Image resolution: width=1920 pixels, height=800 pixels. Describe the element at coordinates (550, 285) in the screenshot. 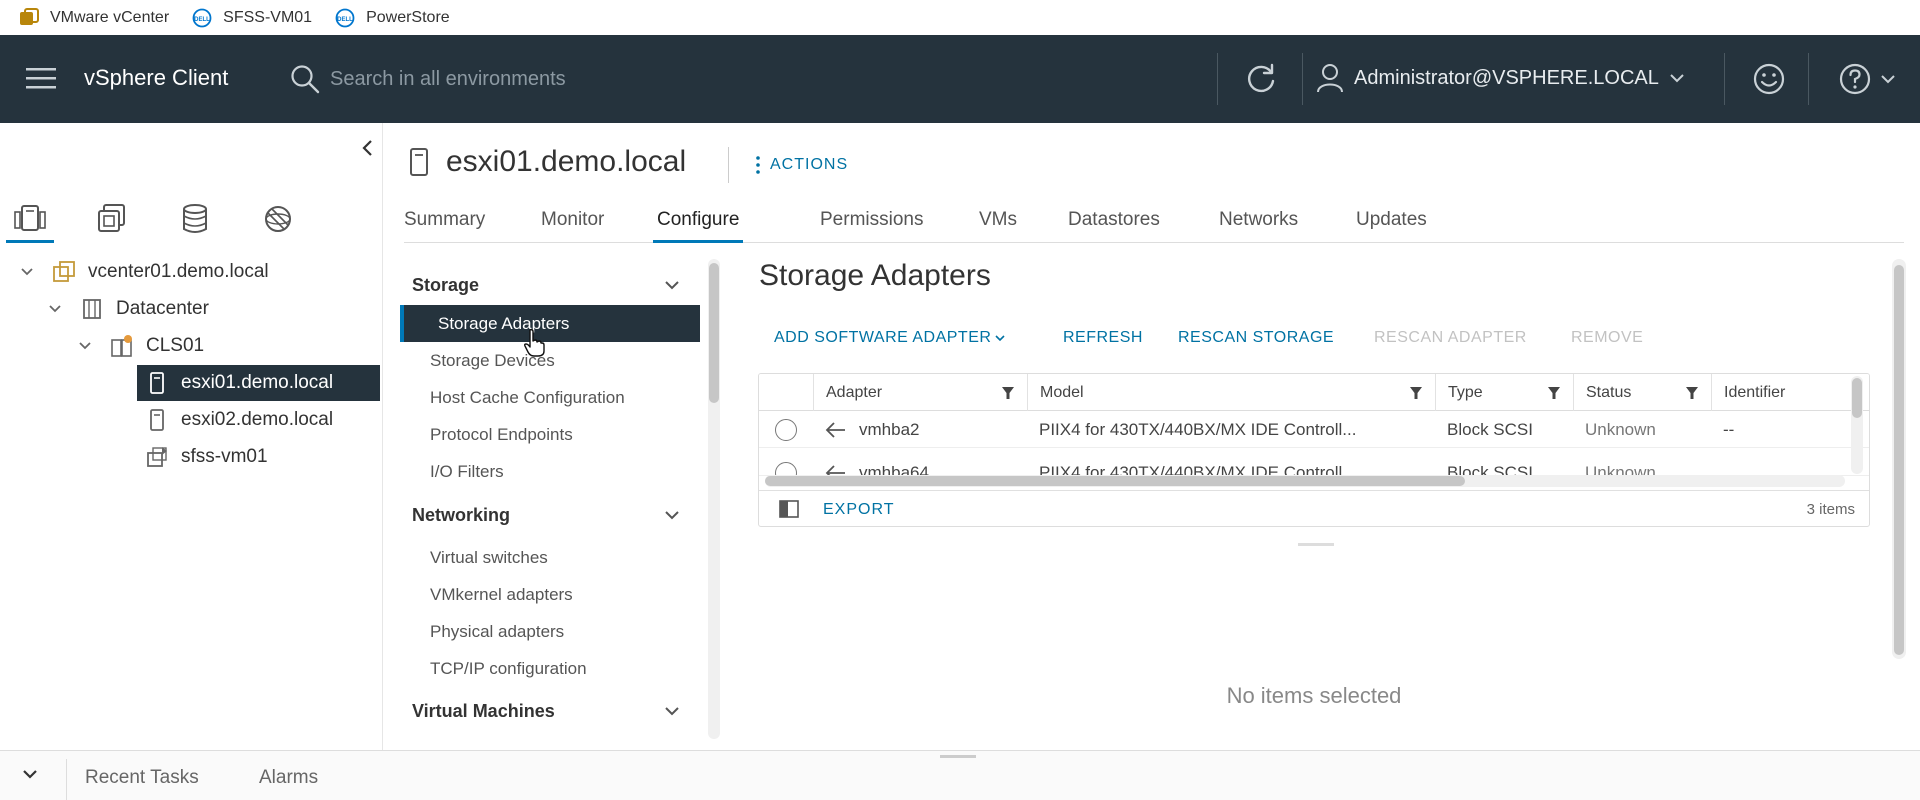

I see `submenu-group-storage: Storage` at that location.